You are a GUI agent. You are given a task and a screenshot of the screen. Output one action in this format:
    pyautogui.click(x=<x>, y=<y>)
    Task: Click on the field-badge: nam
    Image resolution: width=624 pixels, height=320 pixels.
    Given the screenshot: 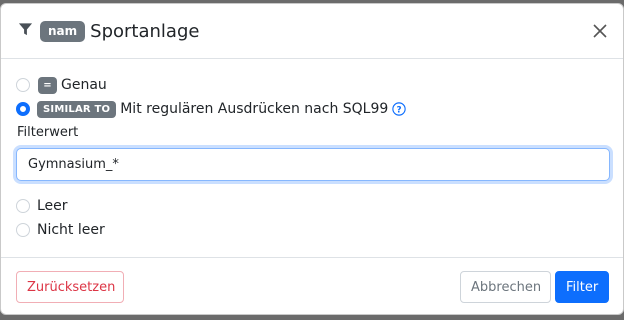 What is the action you would take?
    pyautogui.click(x=63, y=31)
    